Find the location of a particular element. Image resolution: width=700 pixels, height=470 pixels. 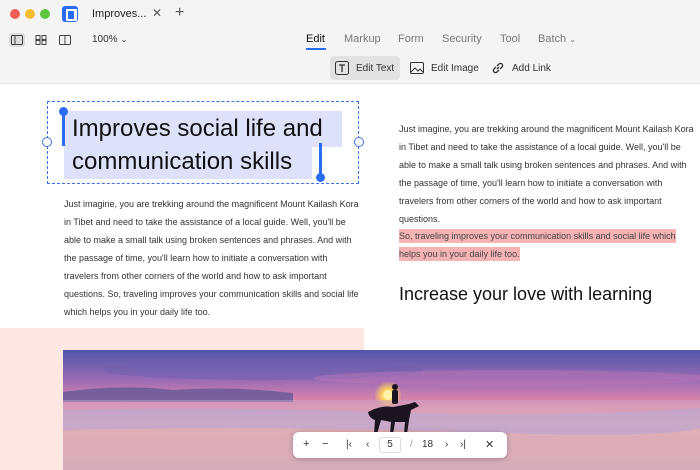

reading-view-button is located at coordinates (65, 40).